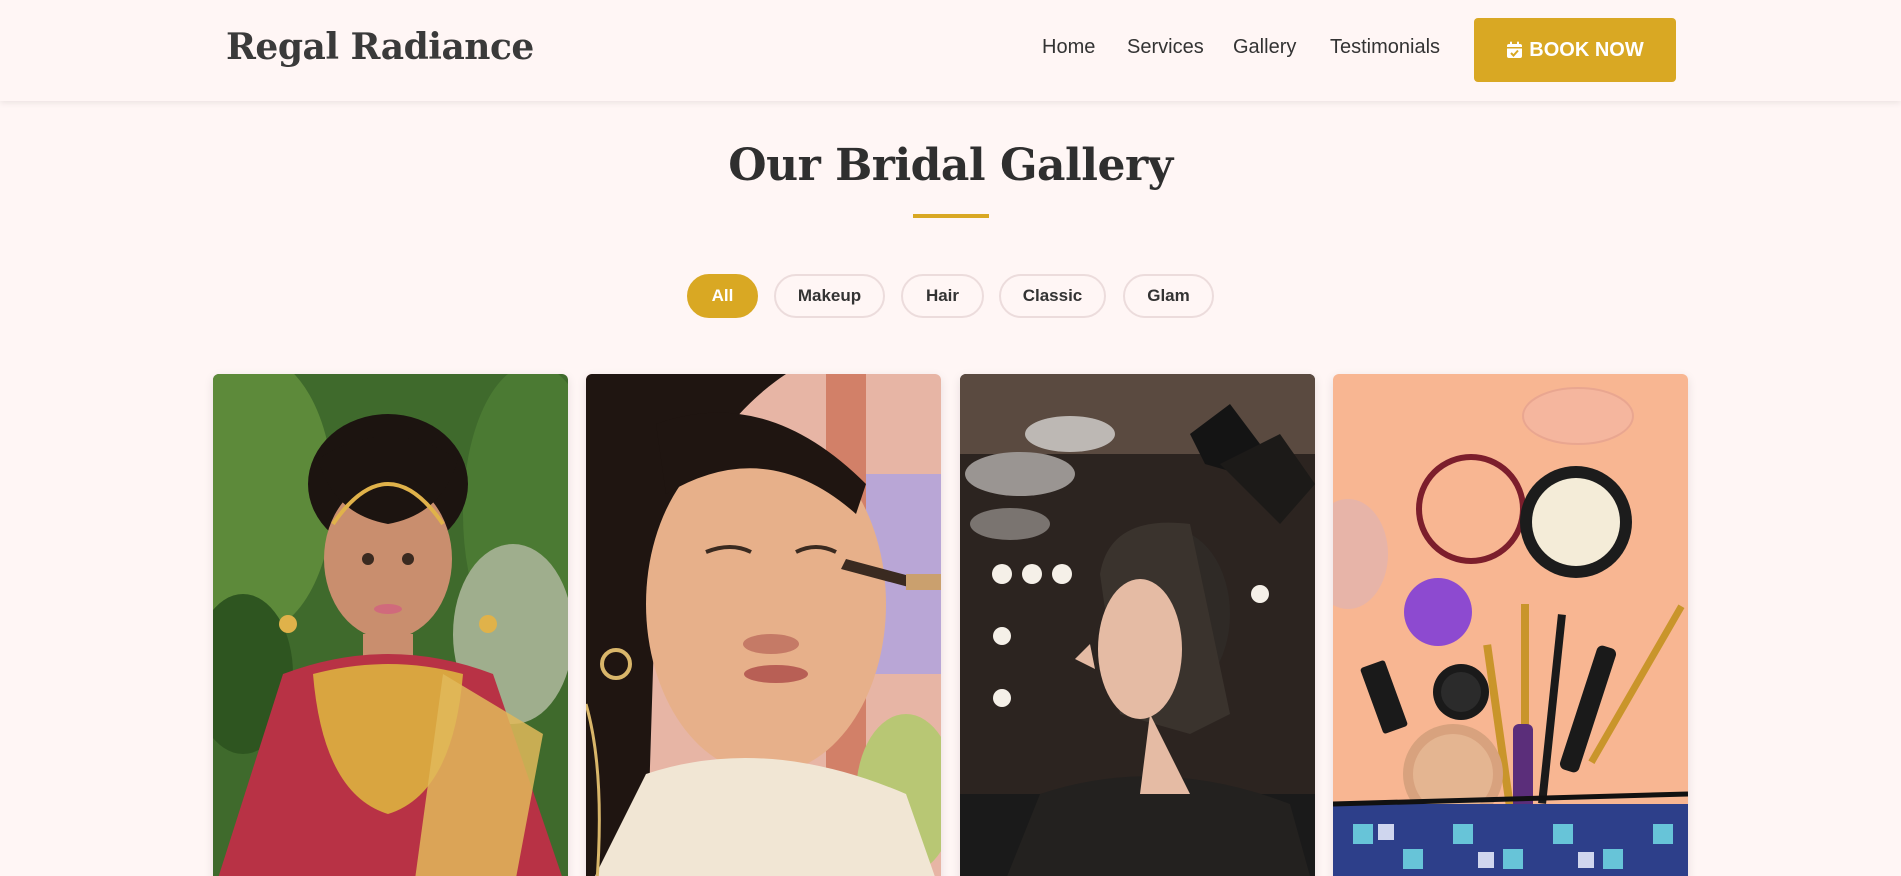  What do you see at coordinates (829, 296) in the screenshot?
I see `filter-makeup: Makeup` at bounding box center [829, 296].